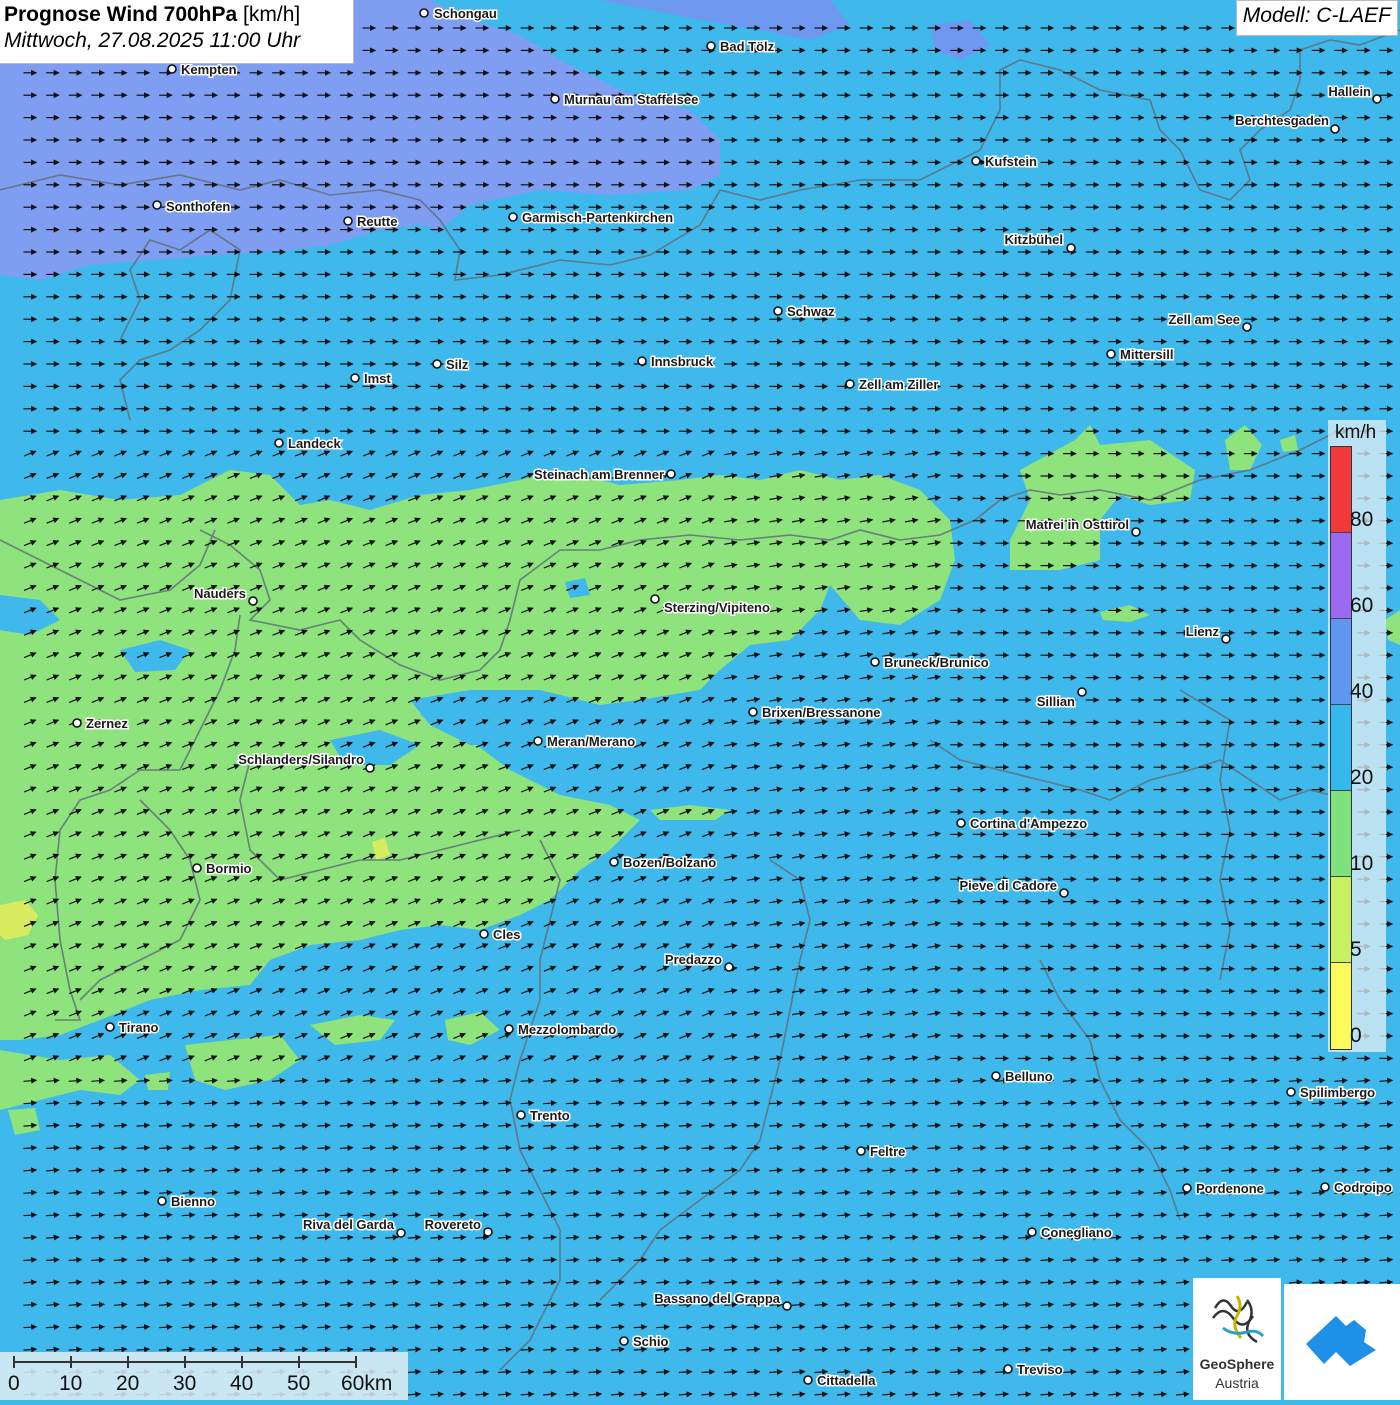 The width and height of the screenshot is (1400, 1405). Describe the element at coordinates (1022, 824) in the screenshot. I see `city-cortina-d-ampezzo: Cortina d'Ampezzo` at that location.